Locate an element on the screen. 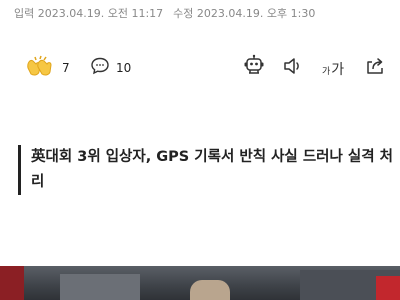 This screenshot has width=400, height=300. modified-time: 2023.04.19. 오후 1:30 is located at coordinates (256, 13).